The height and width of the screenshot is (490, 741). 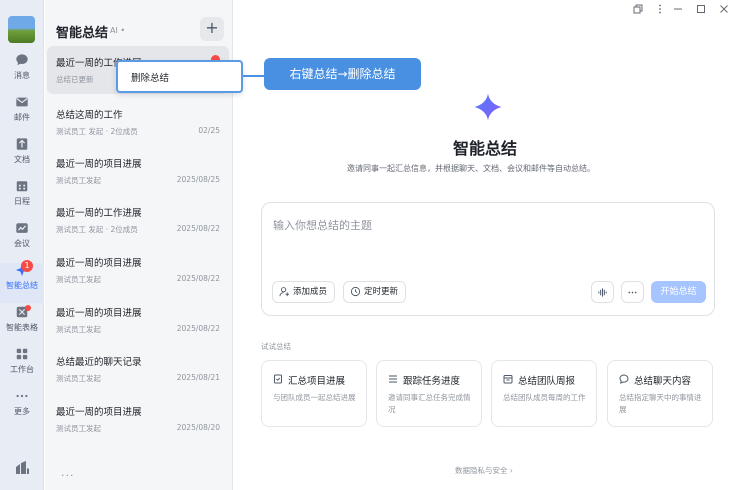 What do you see at coordinates (375, 292) in the screenshot?
I see `scheduled-update-button: 定时更新` at bounding box center [375, 292].